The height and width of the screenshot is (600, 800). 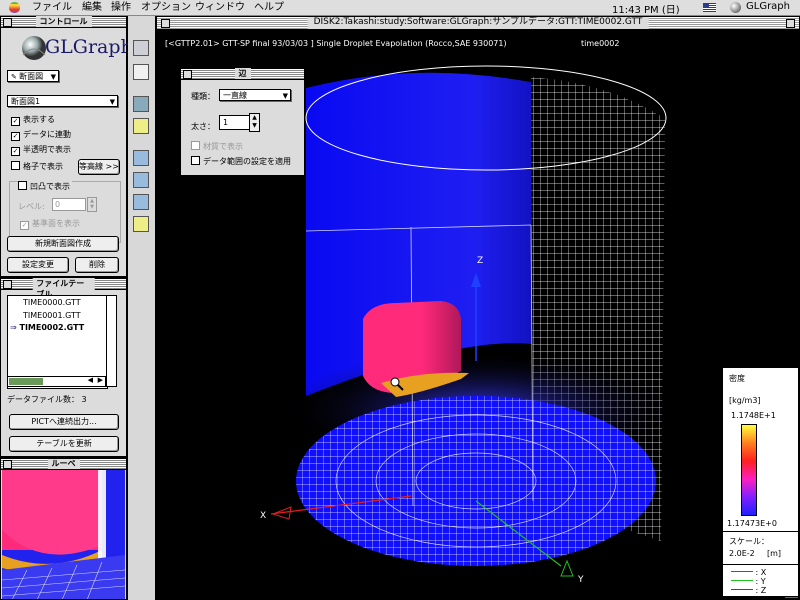 I want to click on tool-light-icon, so click(x=141, y=126).